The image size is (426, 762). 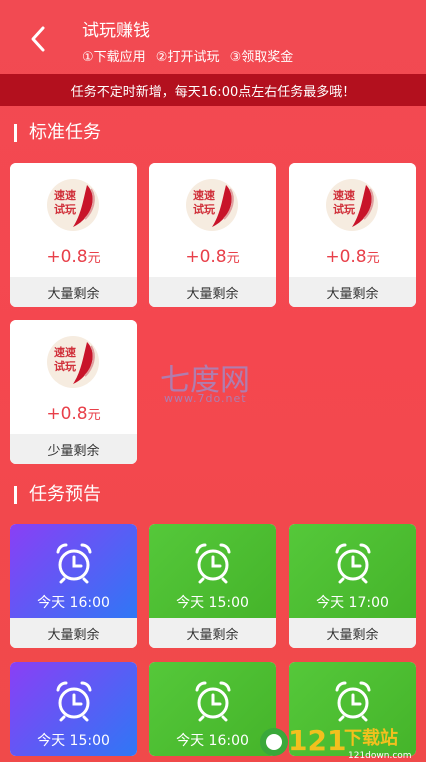 I want to click on preview-card-top: 今天 17:00, so click(x=352, y=571).